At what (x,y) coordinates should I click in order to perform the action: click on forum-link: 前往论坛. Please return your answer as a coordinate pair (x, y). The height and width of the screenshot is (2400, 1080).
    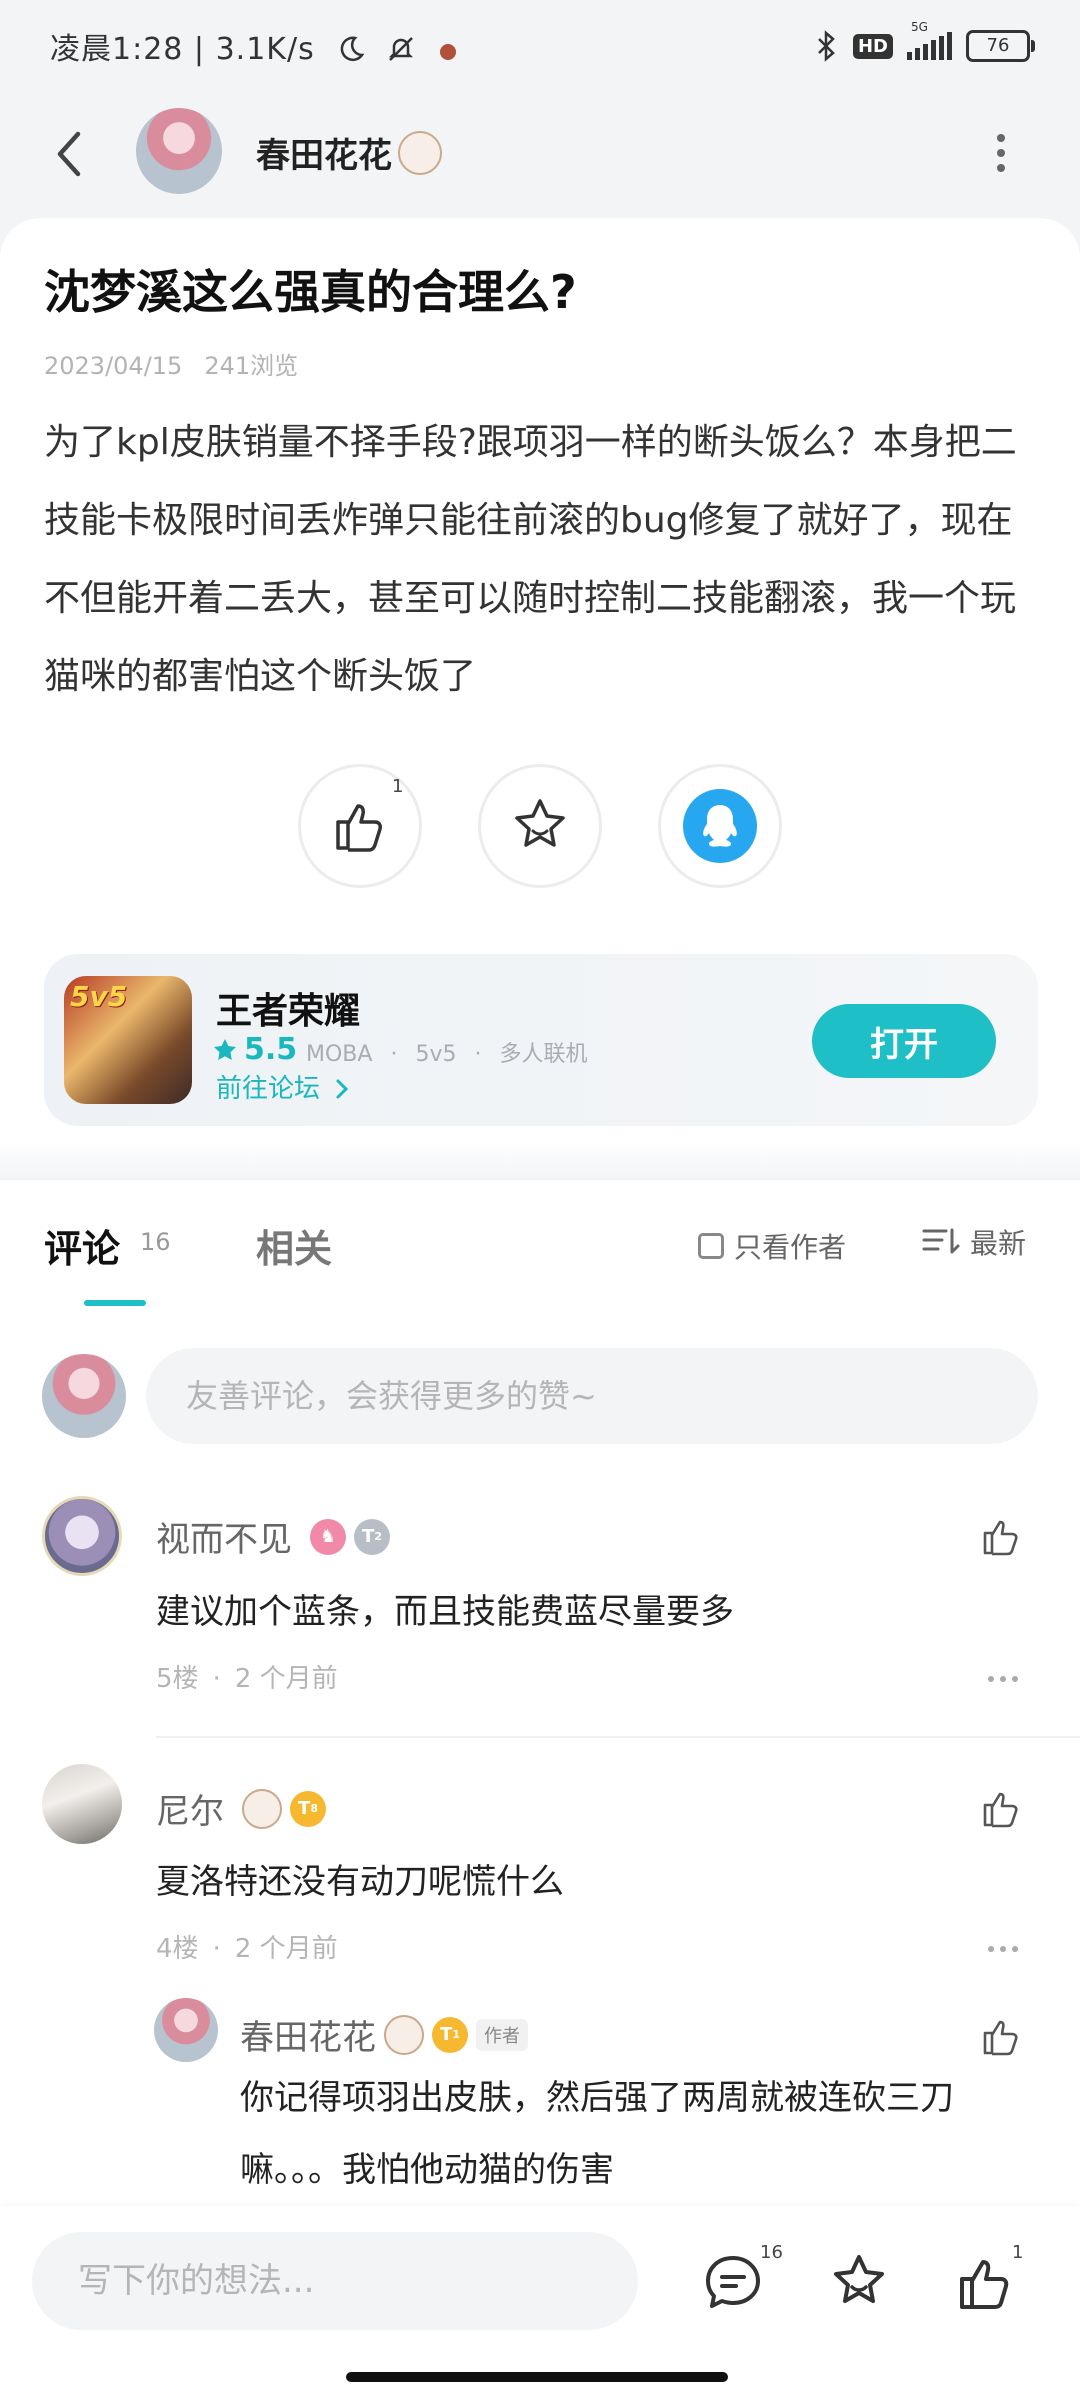
    Looking at the image, I should click on (283, 1086).